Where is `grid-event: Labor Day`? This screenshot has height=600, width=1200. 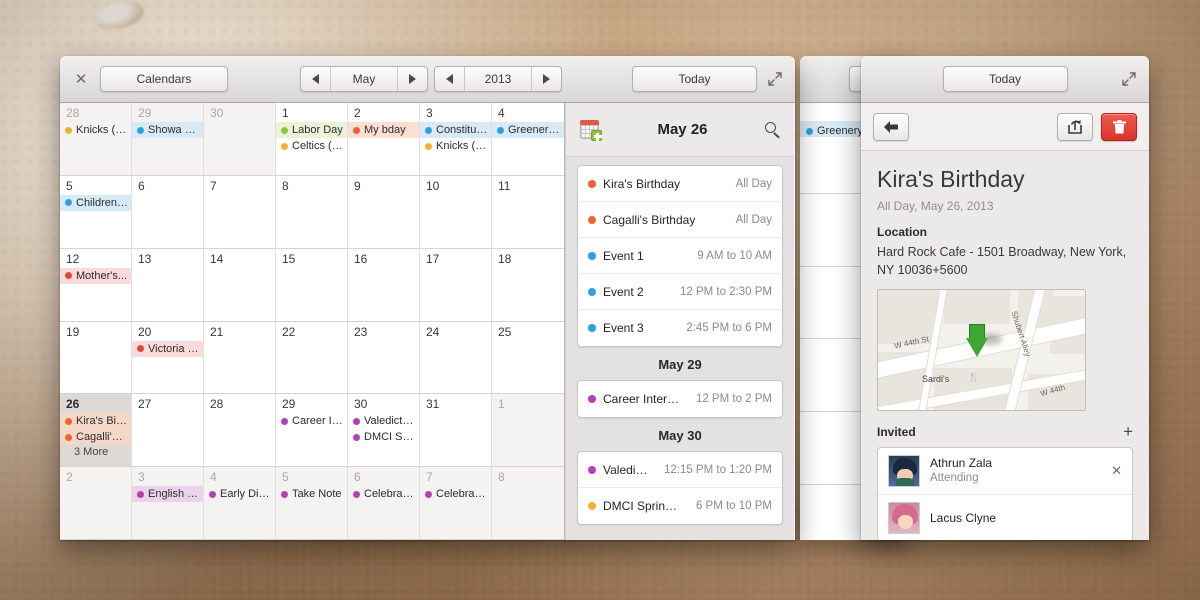
grid-event: Labor Day is located at coordinates (311, 130).